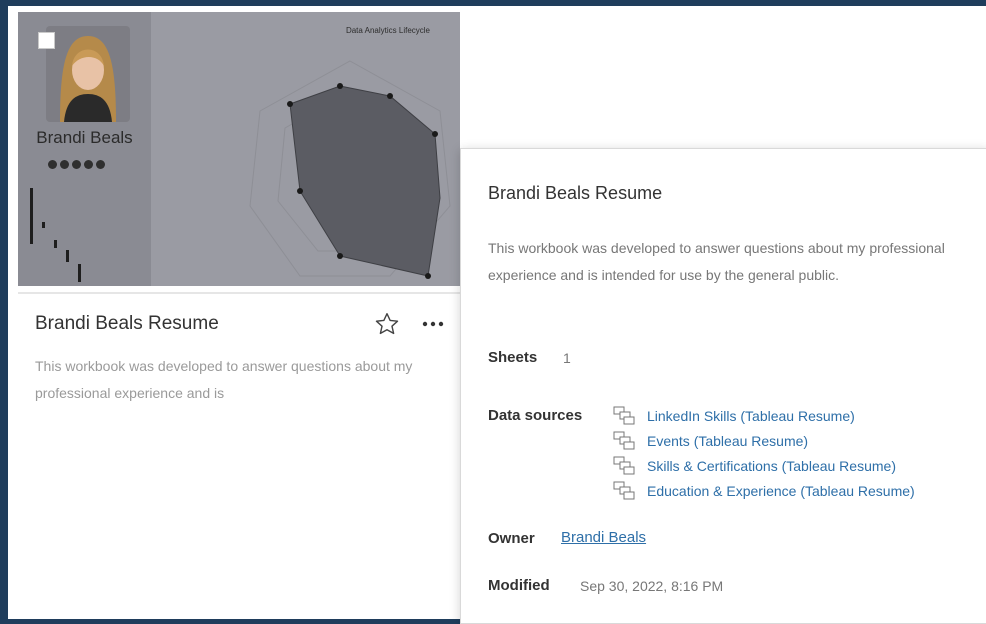 The height and width of the screenshot is (624, 986). Describe the element at coordinates (781, 491) in the screenshot. I see `data-source-link: Education & Experience (Tableau Resume)` at that location.